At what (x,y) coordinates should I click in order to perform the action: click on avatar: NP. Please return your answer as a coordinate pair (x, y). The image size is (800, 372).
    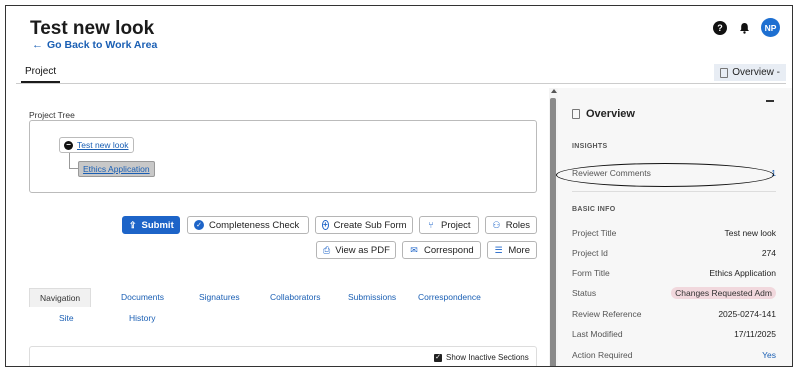
    Looking at the image, I should click on (770, 27).